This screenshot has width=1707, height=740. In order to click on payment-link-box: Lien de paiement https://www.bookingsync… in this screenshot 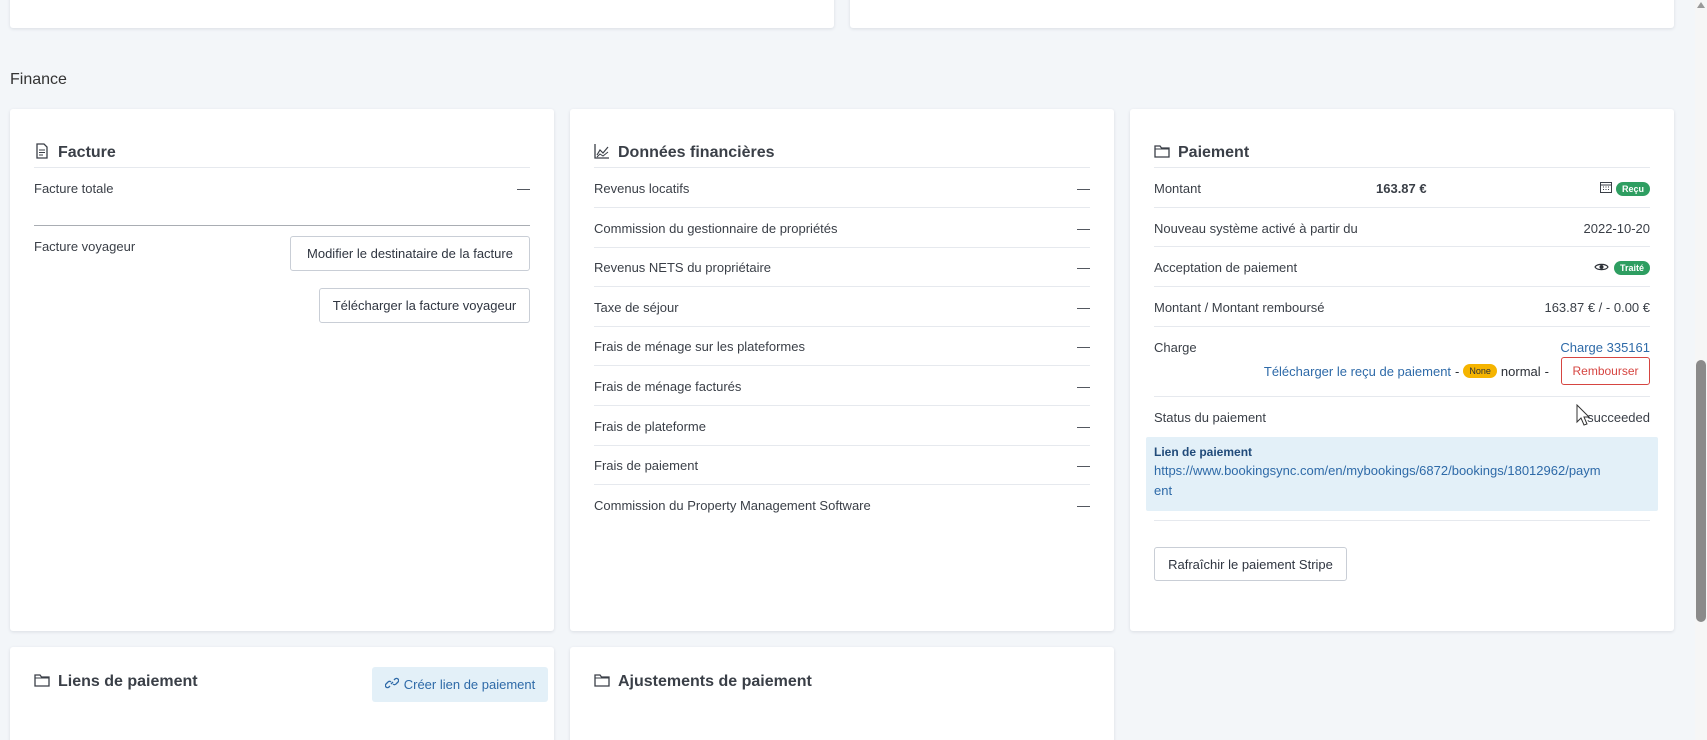, I will do `click(1402, 474)`.